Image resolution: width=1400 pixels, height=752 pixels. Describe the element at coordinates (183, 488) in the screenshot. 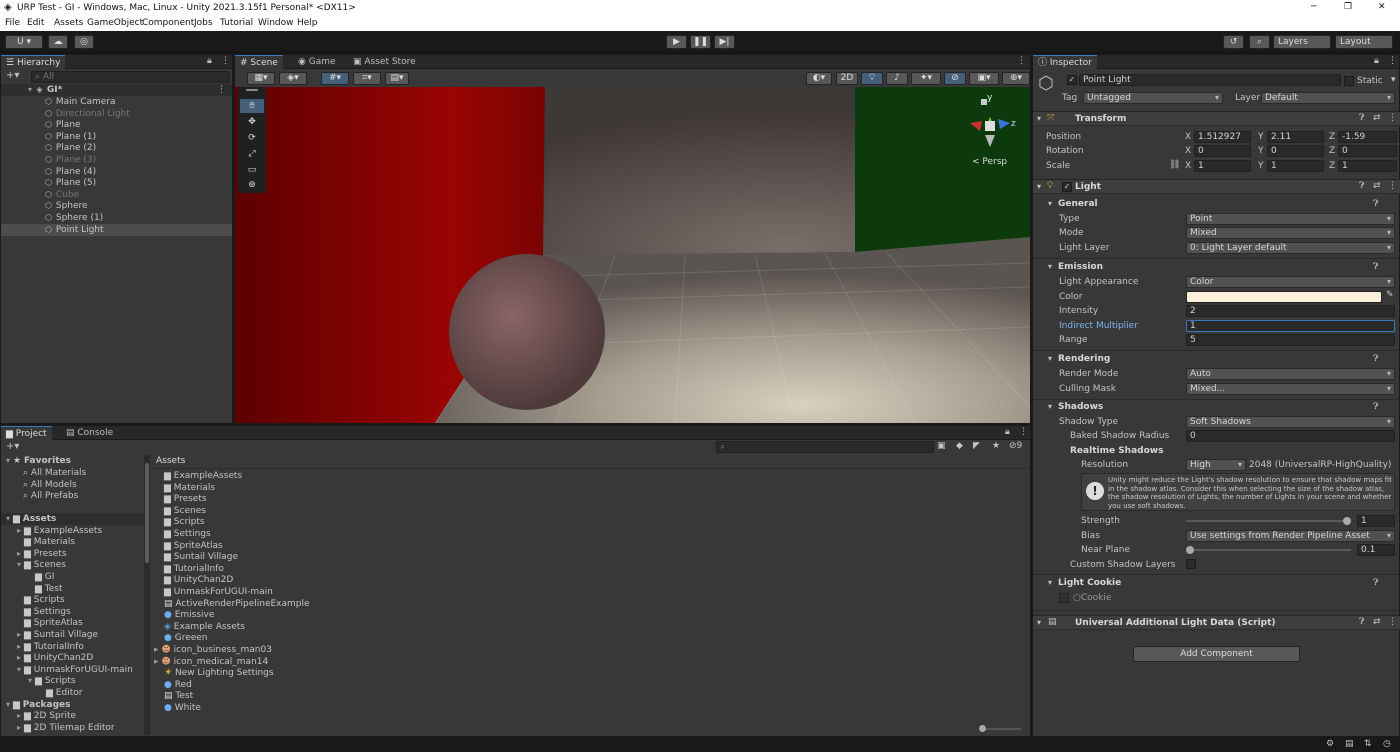

I see `file-item: ▆ Materials` at that location.